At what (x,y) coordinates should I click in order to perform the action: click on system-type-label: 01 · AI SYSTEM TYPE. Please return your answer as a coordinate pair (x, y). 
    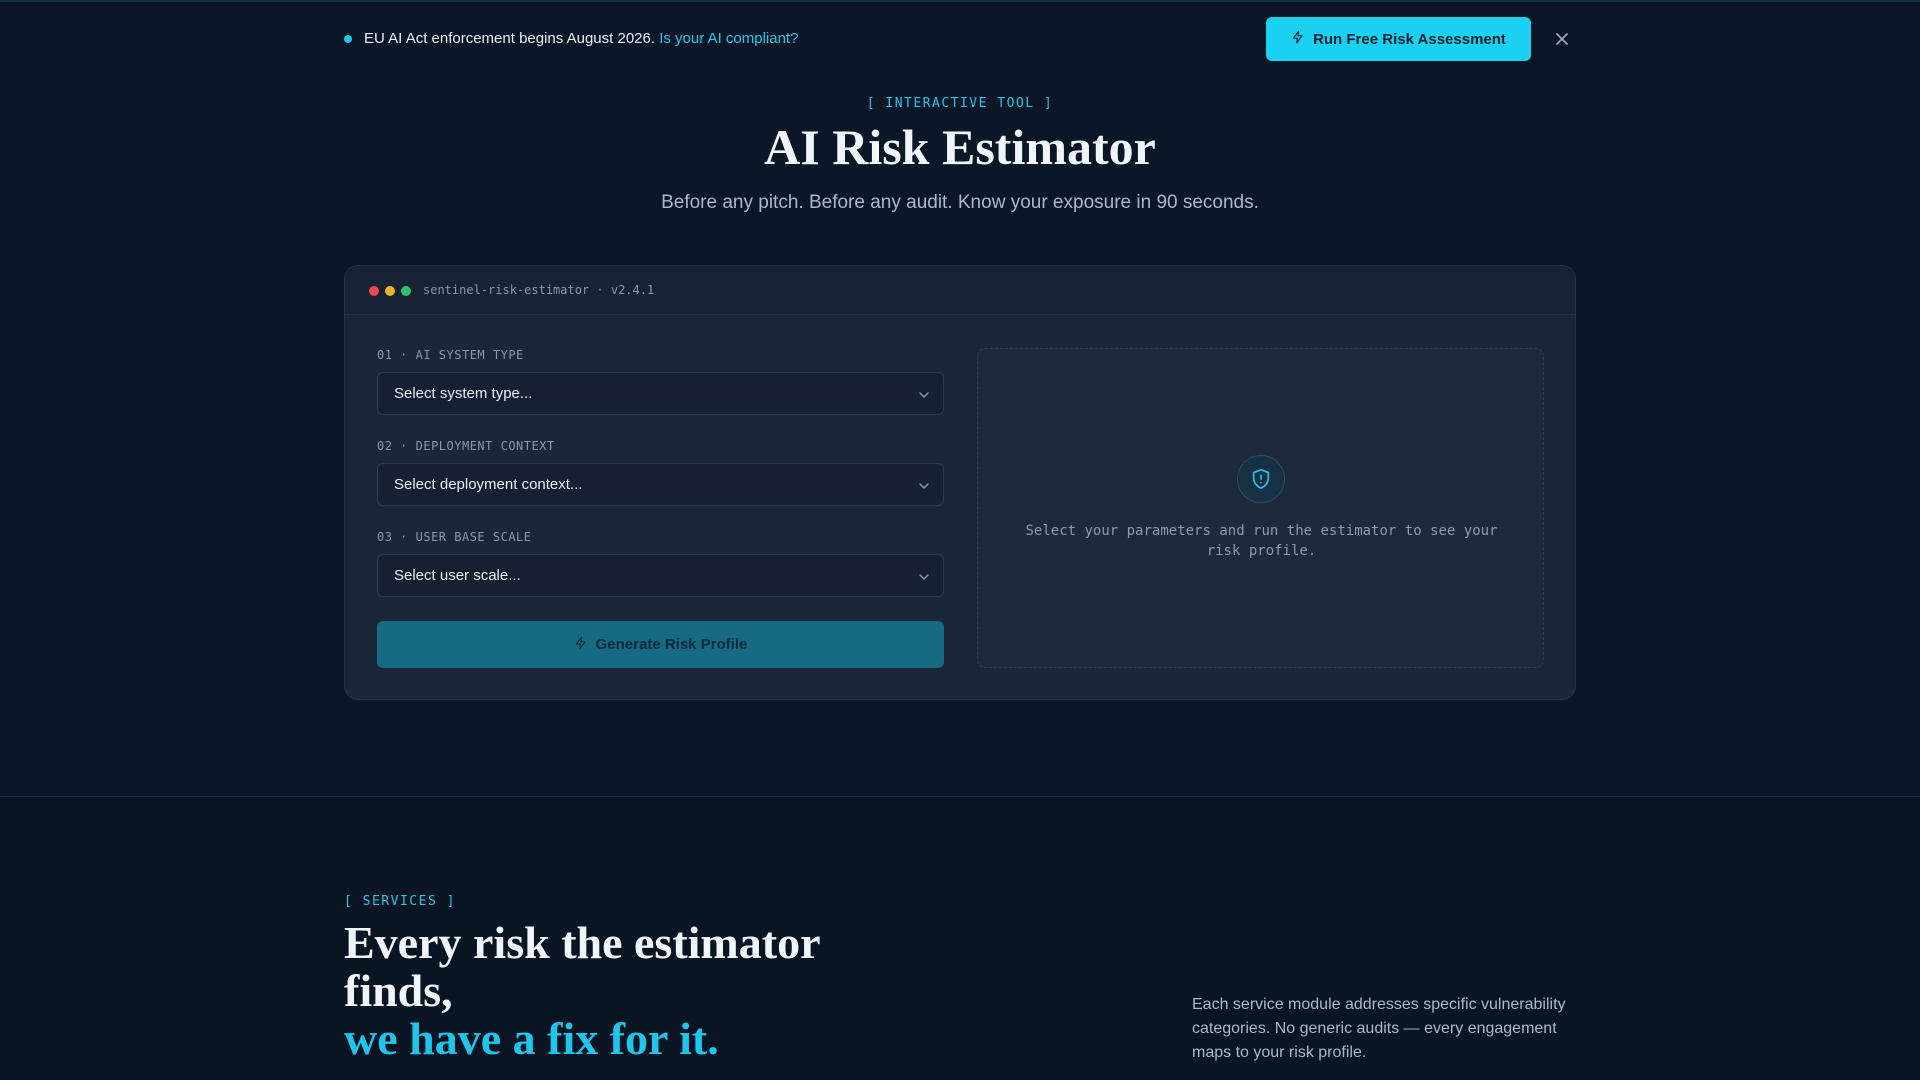
    Looking at the image, I should click on (450, 355).